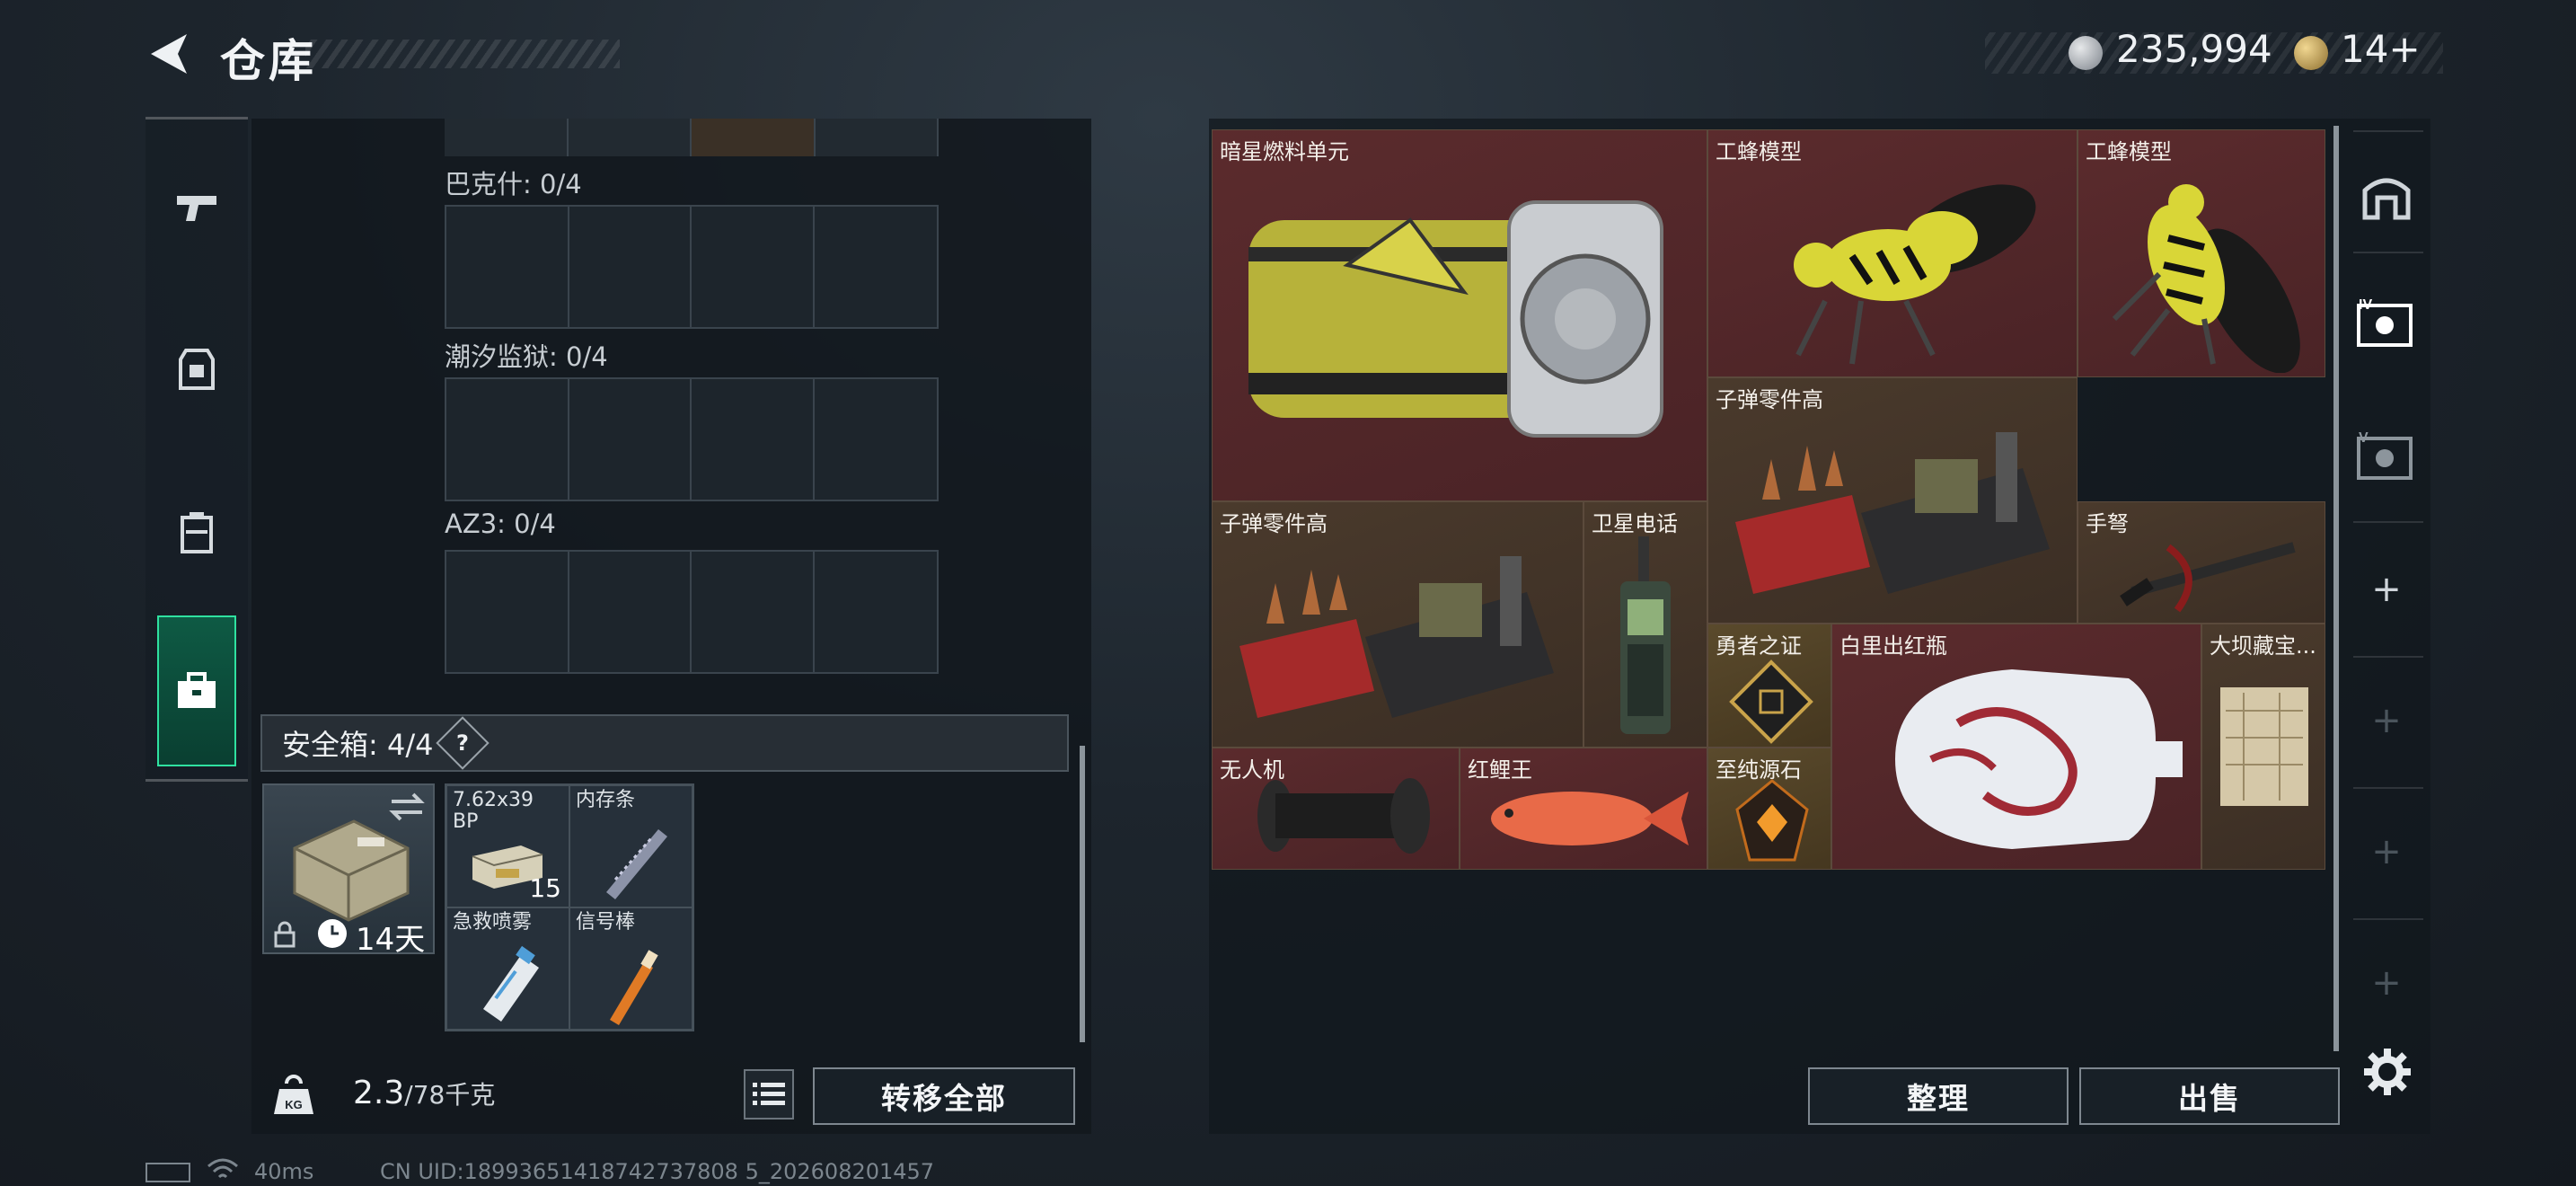 The image size is (2576, 1186). I want to click on page-title: 仓库, so click(268, 61).